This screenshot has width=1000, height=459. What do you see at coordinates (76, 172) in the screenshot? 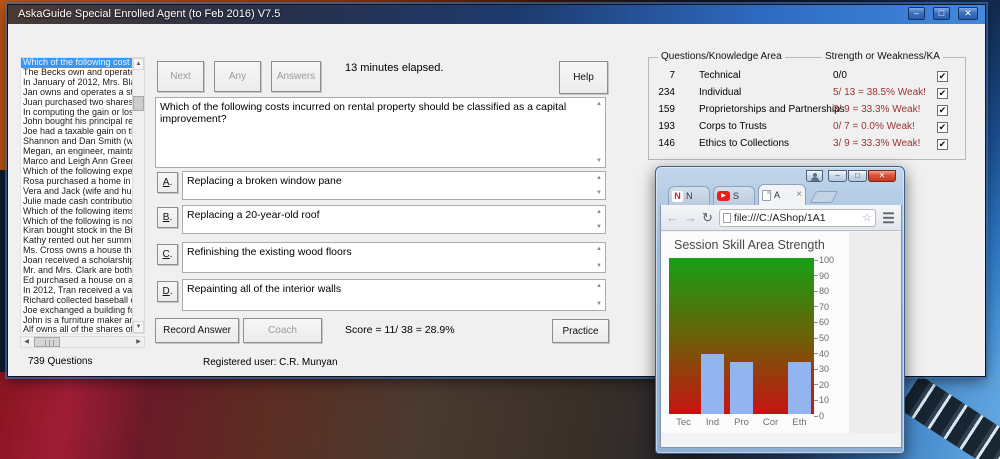
I see `question-list-item: Which of the following expe` at bounding box center [76, 172].